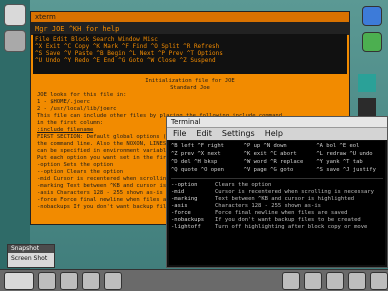  I want to click on help-cell: ^P up ^N down, so click(265, 146).